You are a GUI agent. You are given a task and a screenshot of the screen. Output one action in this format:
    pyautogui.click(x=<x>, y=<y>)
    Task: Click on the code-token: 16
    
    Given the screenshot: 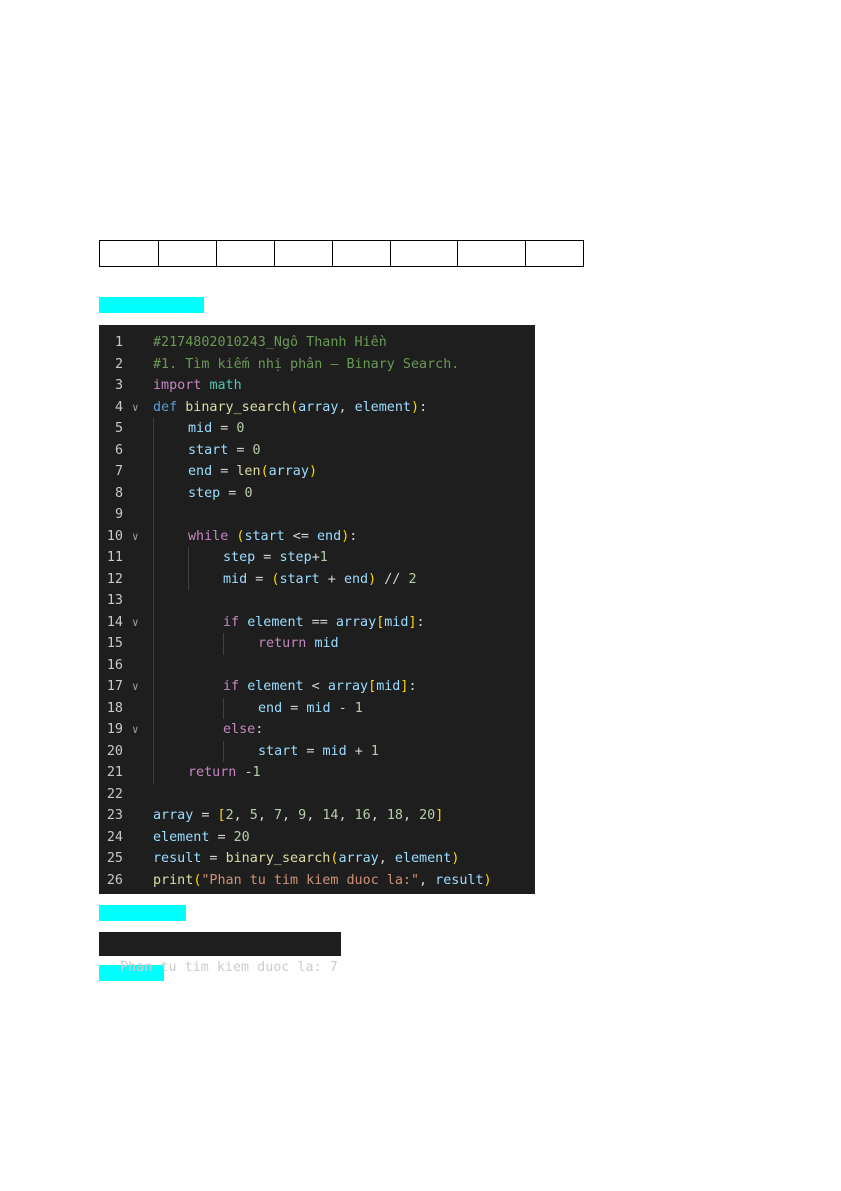 What is the action you would take?
    pyautogui.click(x=362, y=815)
    